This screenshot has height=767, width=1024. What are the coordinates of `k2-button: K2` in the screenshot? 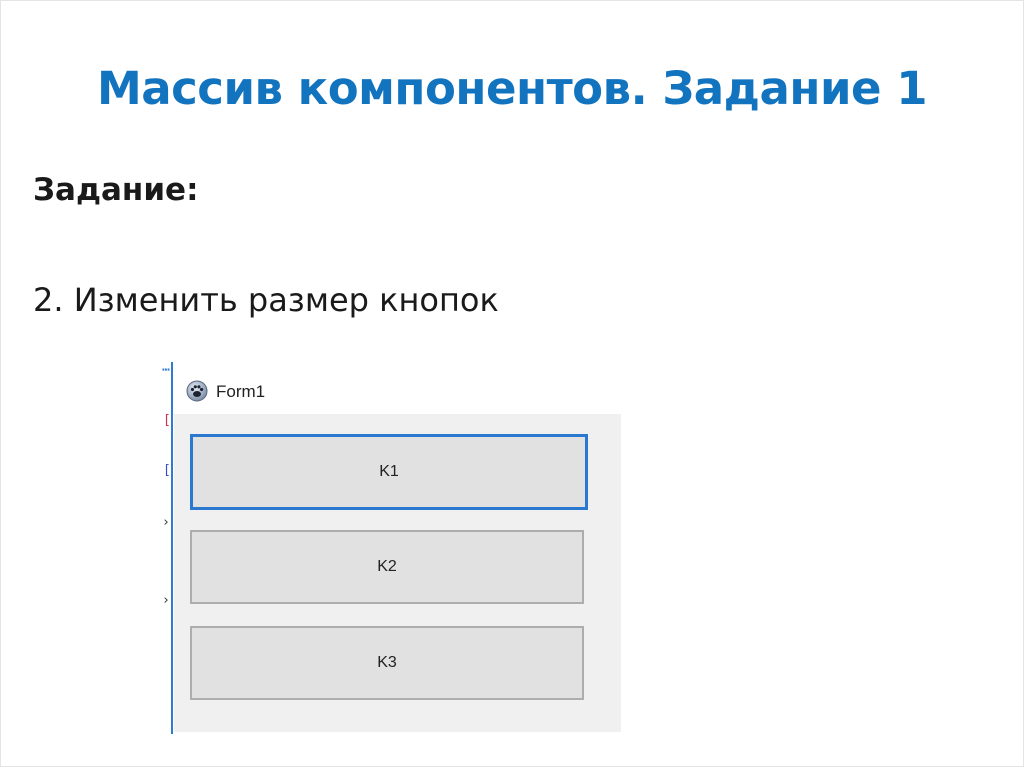 It's located at (387, 567).